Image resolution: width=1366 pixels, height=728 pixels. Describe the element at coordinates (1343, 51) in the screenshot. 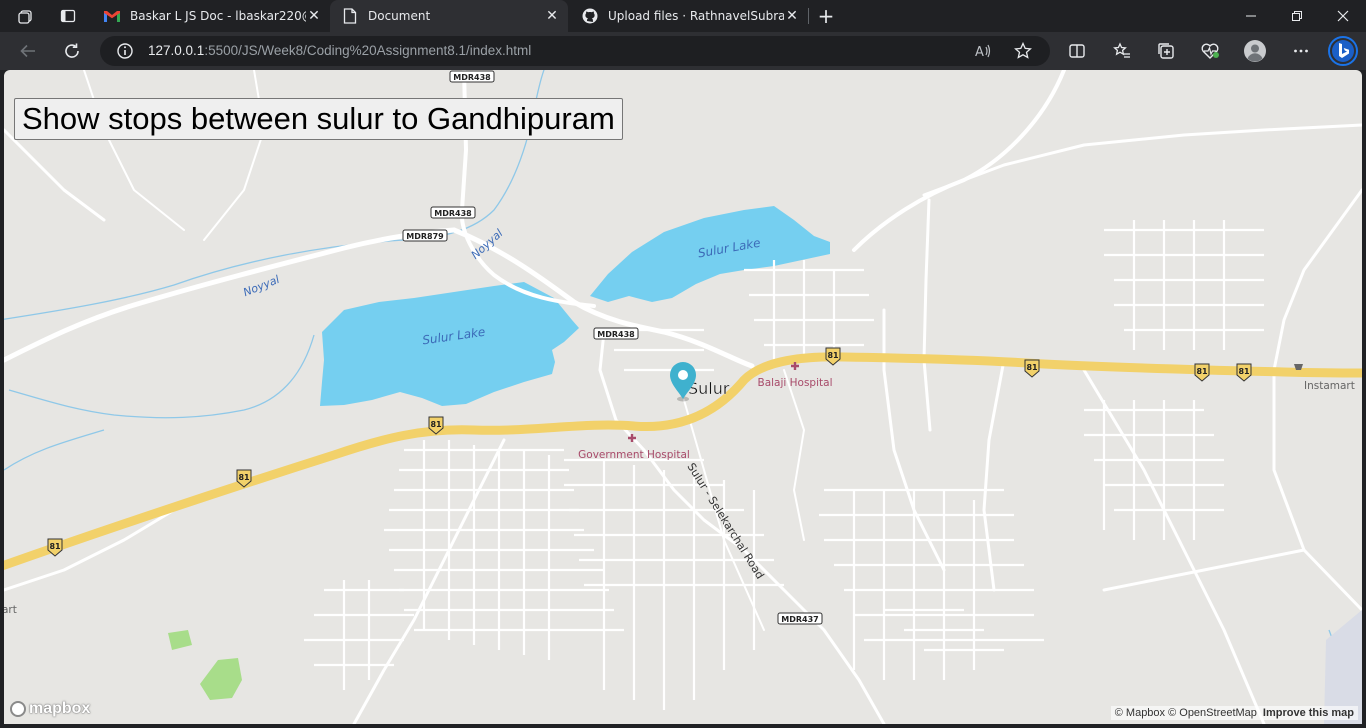

I see `bing-copilot-icon` at that location.